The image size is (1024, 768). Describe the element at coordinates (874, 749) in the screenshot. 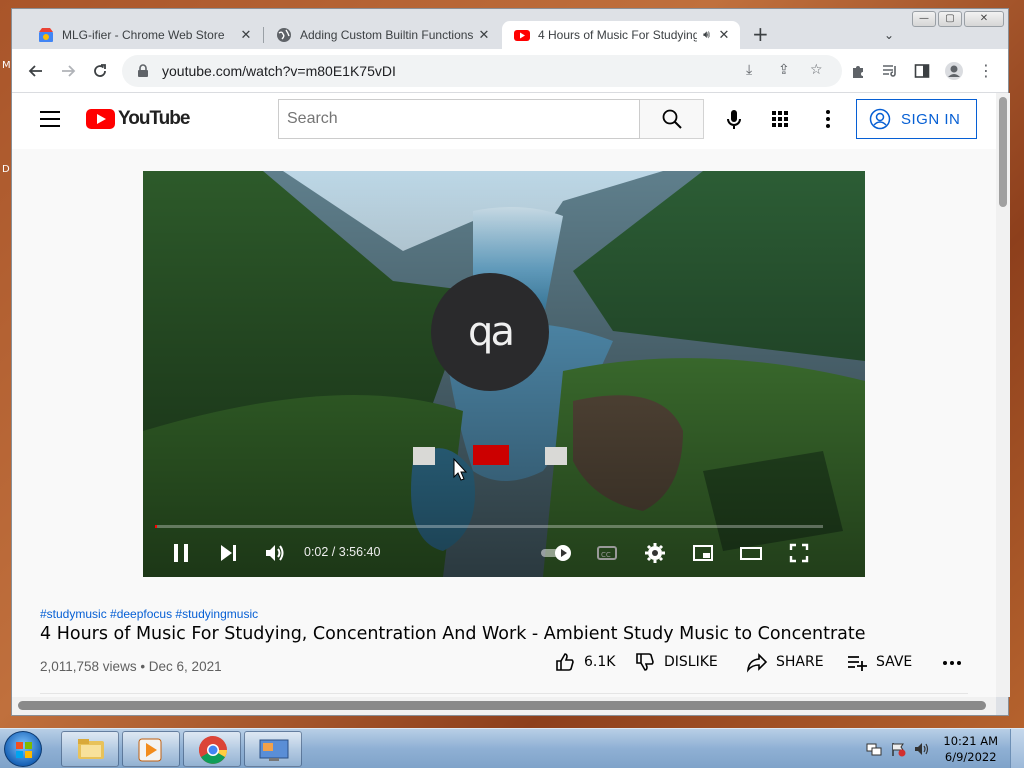

I see `network-icon` at that location.